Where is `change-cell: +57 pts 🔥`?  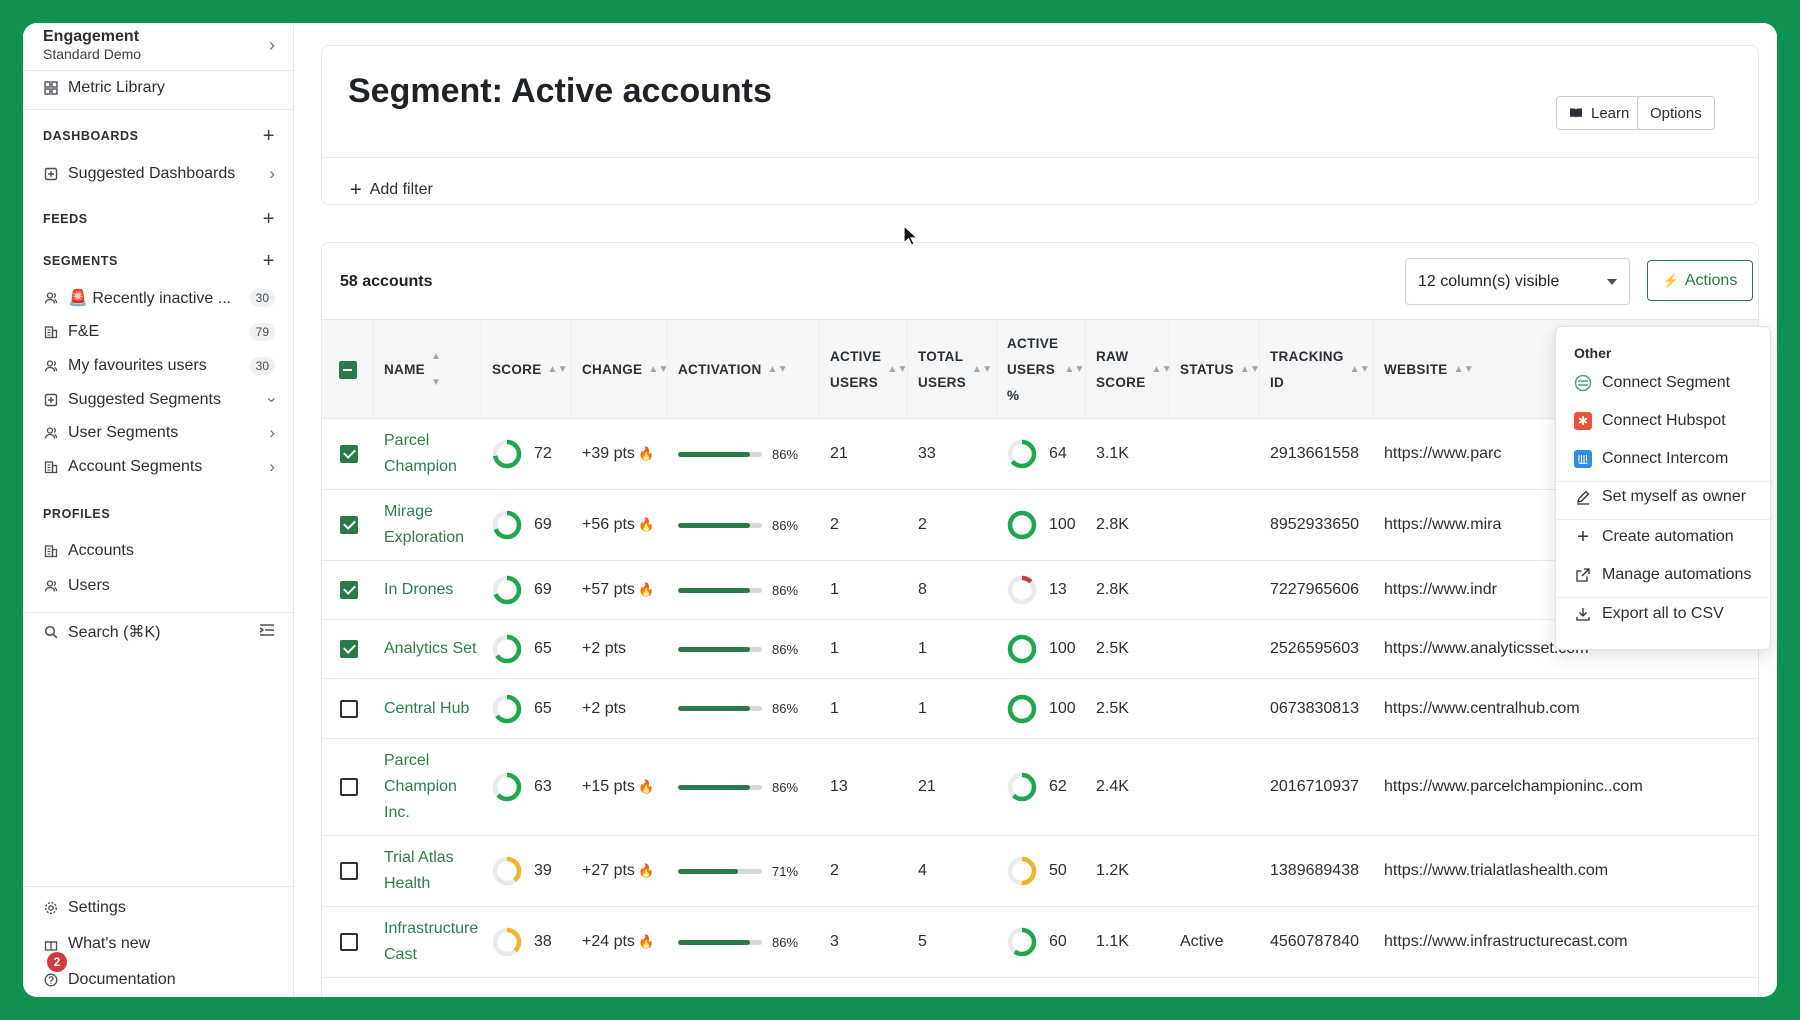 change-cell: +57 pts 🔥 is located at coordinates (618, 590).